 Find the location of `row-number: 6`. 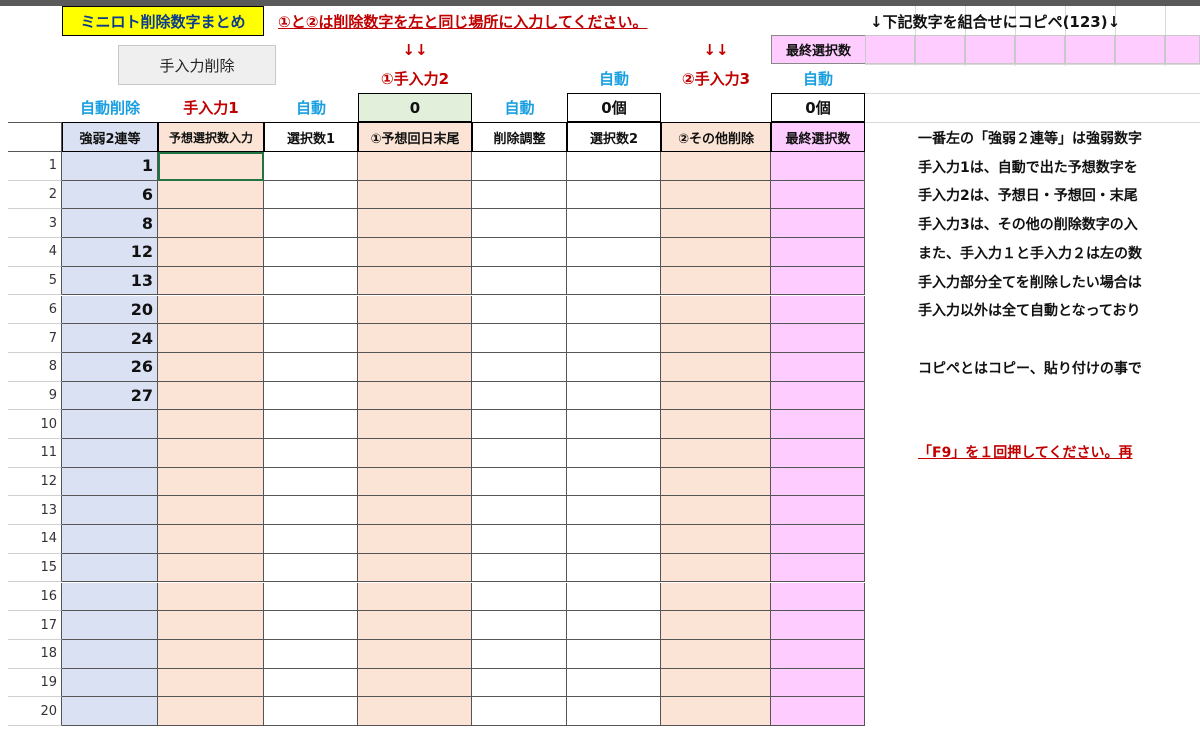

row-number: 6 is located at coordinates (35, 310).